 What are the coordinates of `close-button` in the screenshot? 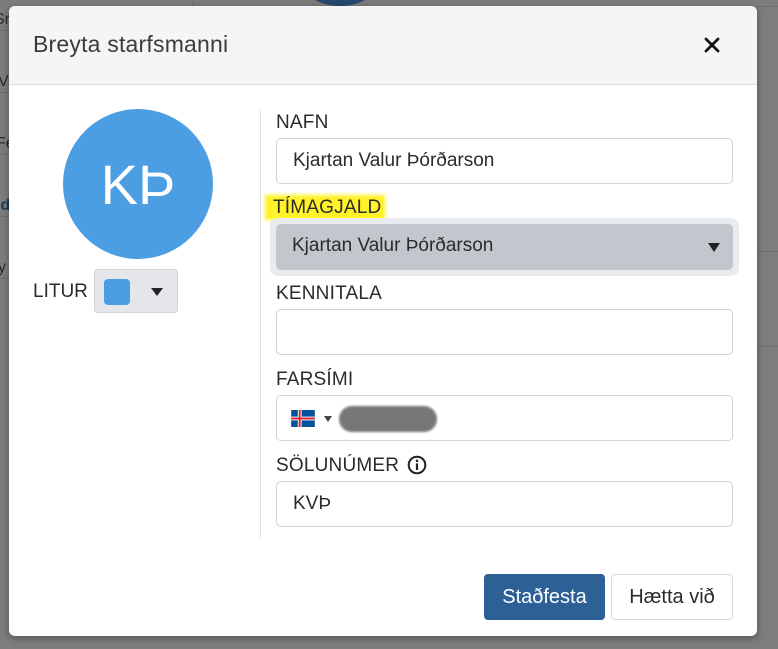 It's located at (712, 45).